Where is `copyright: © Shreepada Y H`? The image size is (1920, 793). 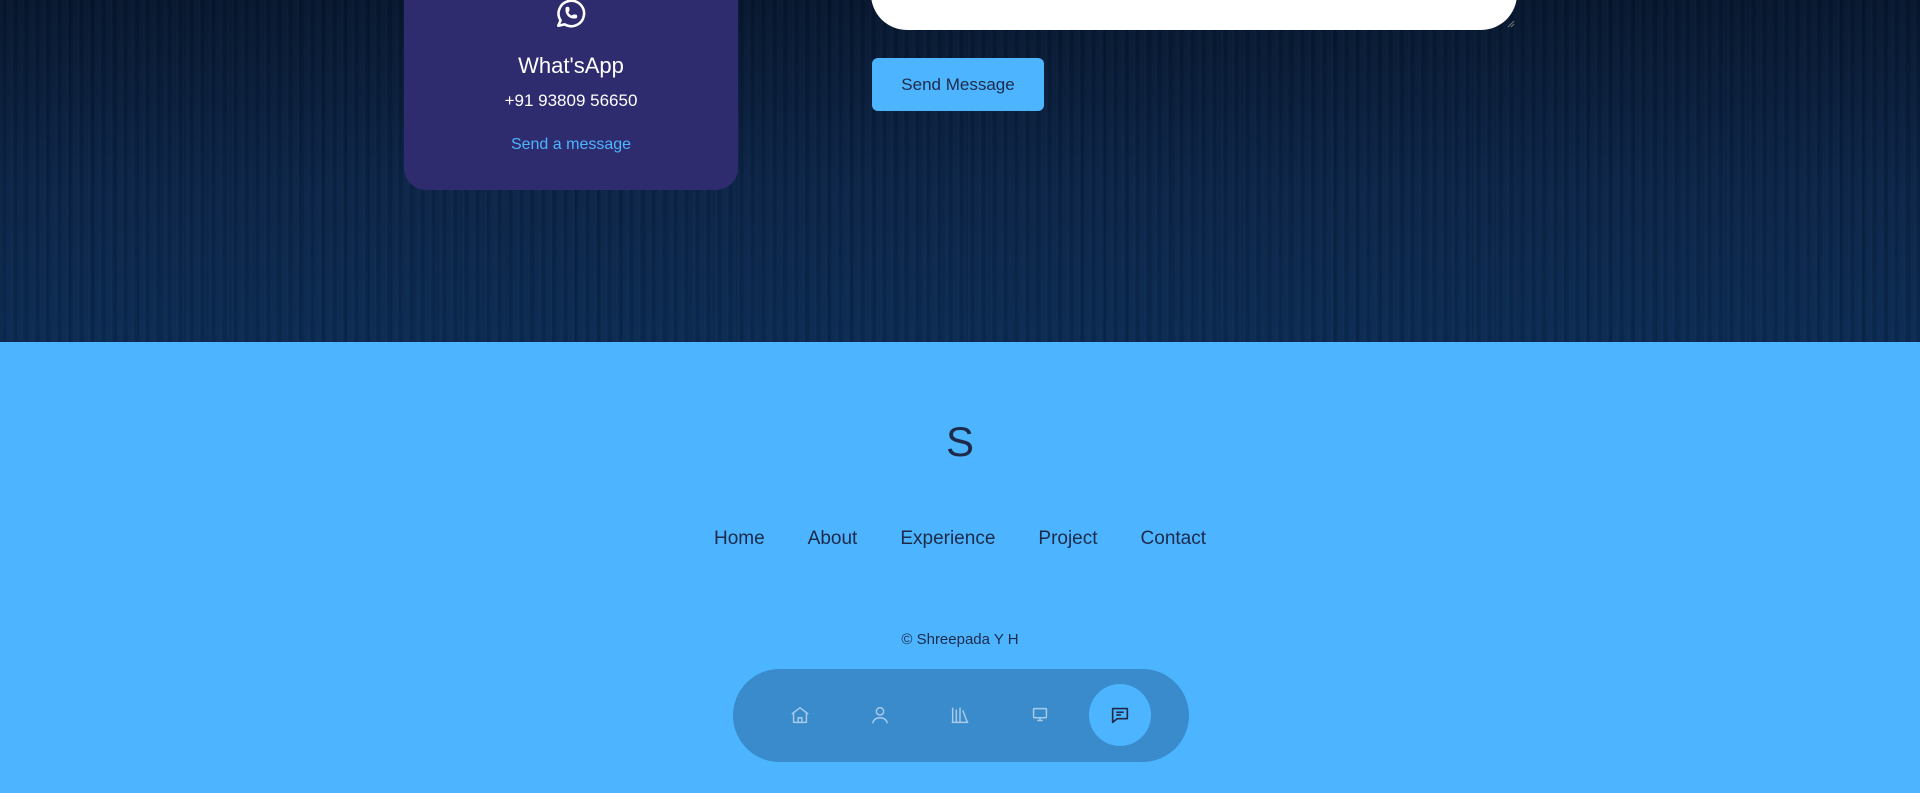
copyright: © Shreepada Y H is located at coordinates (960, 639).